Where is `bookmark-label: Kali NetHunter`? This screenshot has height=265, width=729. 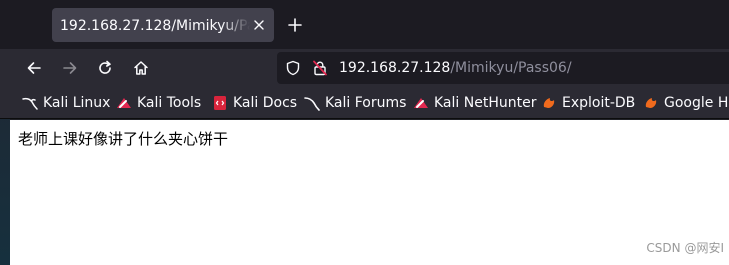 bookmark-label: Kali NetHunter is located at coordinates (485, 103).